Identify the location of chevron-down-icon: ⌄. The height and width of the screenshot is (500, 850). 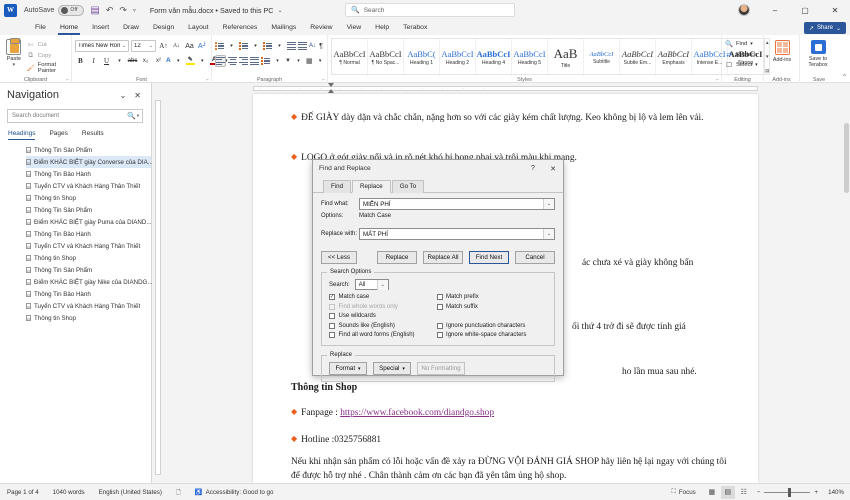
(123, 95).